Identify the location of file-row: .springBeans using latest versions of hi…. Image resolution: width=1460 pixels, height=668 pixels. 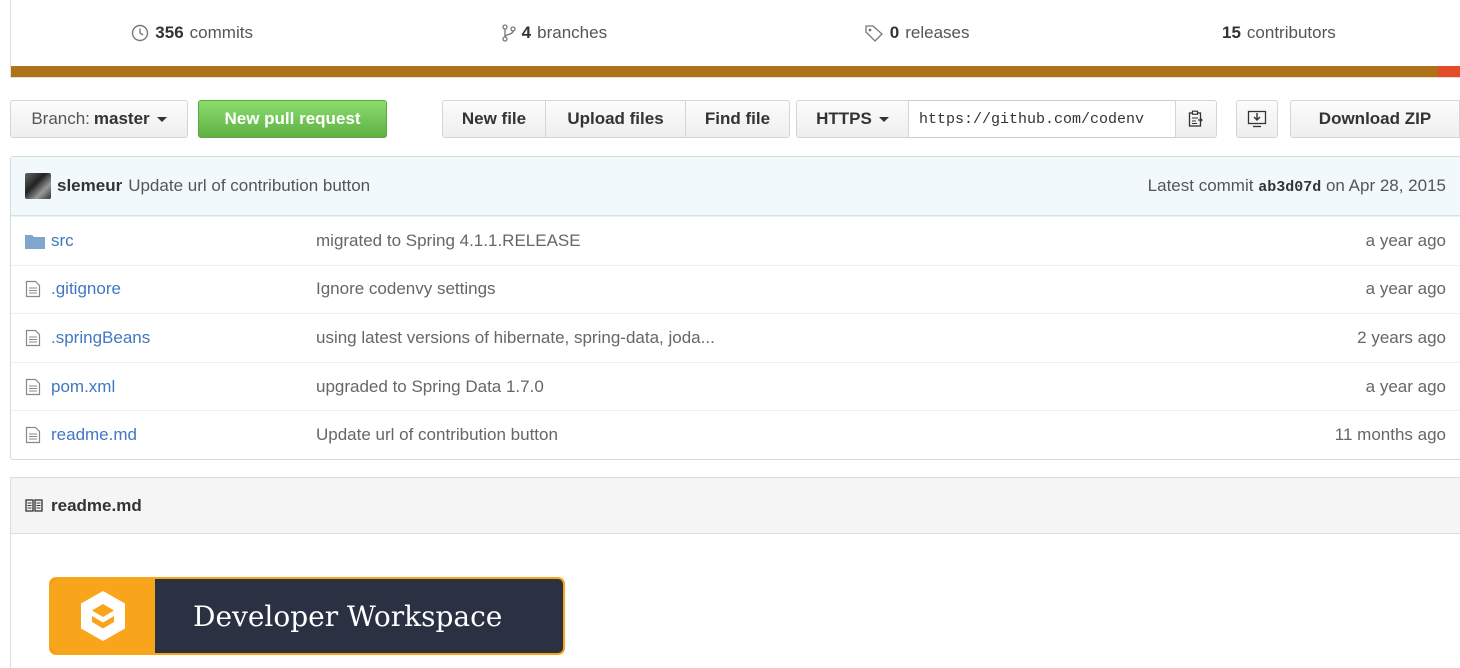
(735, 337).